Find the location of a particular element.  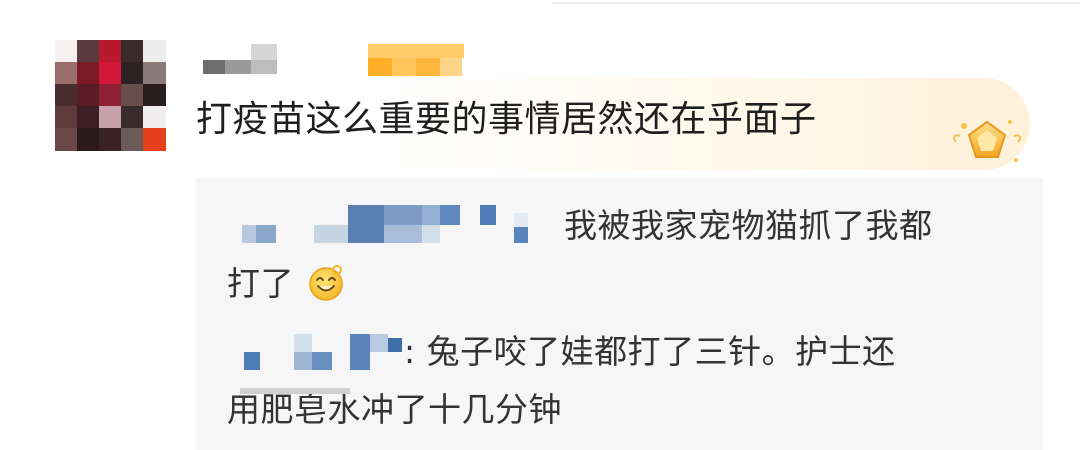

avatar is located at coordinates (111, 96).